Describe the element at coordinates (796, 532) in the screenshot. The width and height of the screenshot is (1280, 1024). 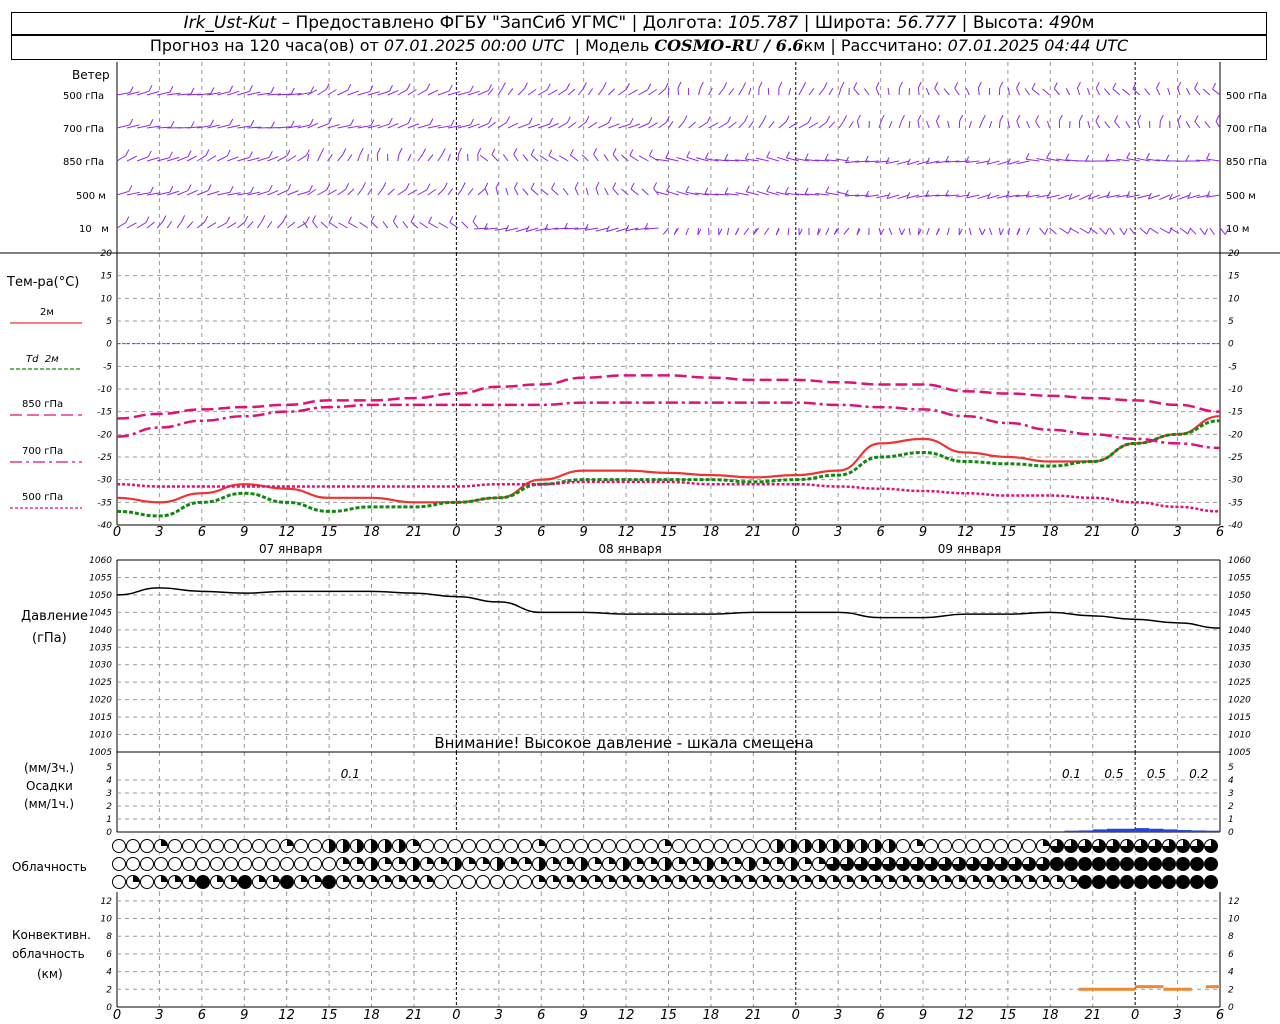
I see `x-tick-label: 0` at that location.